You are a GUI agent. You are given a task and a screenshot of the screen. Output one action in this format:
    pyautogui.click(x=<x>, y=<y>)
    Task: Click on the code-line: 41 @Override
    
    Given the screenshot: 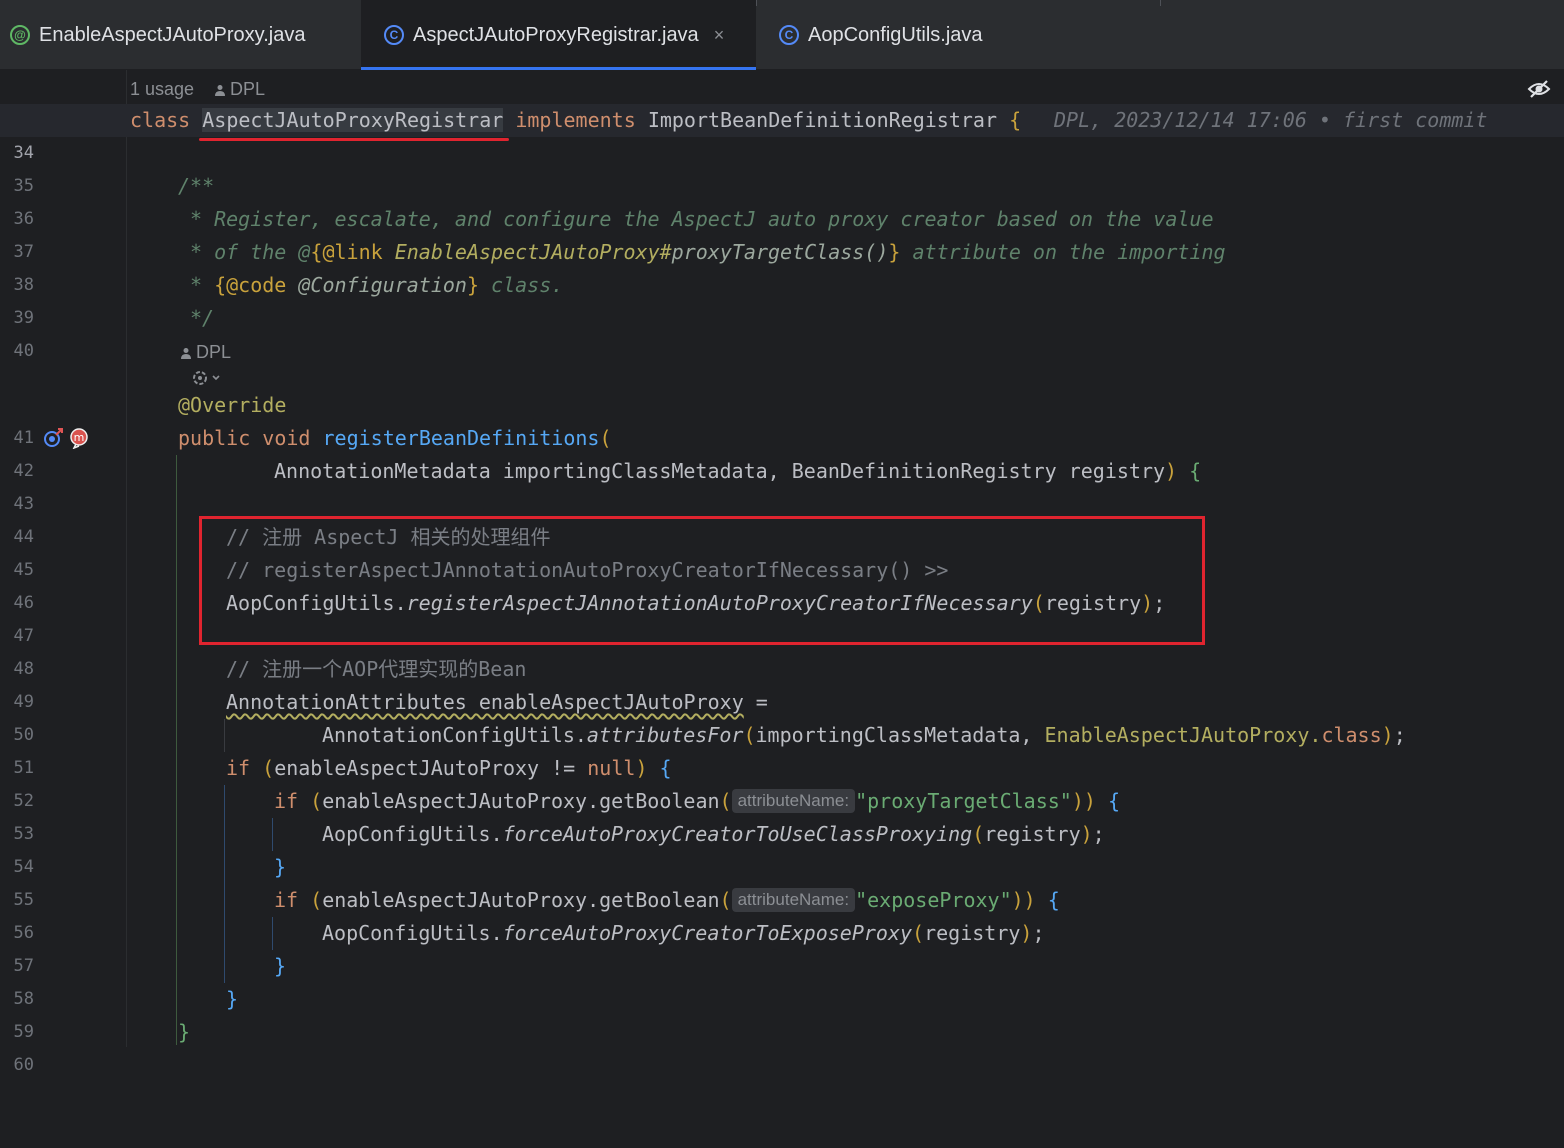 What is the action you would take?
    pyautogui.click(x=782, y=418)
    